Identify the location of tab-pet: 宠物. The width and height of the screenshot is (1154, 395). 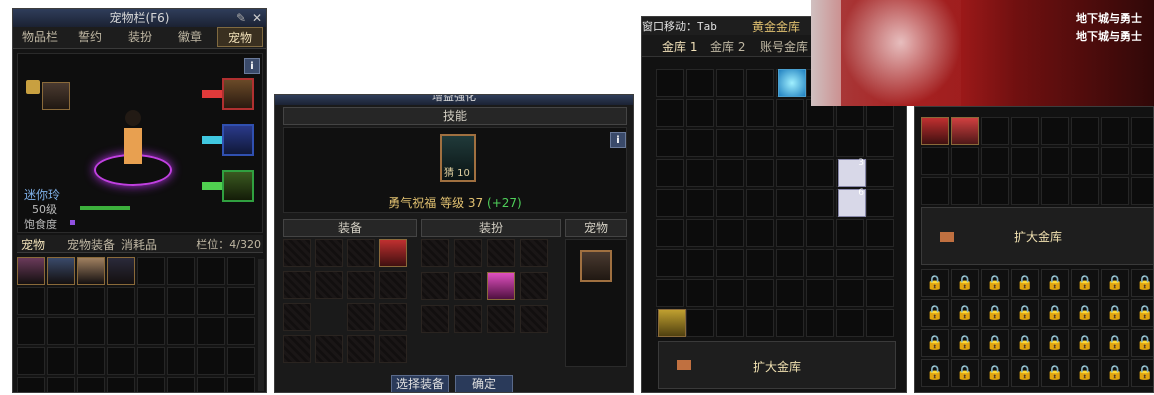
(240, 37).